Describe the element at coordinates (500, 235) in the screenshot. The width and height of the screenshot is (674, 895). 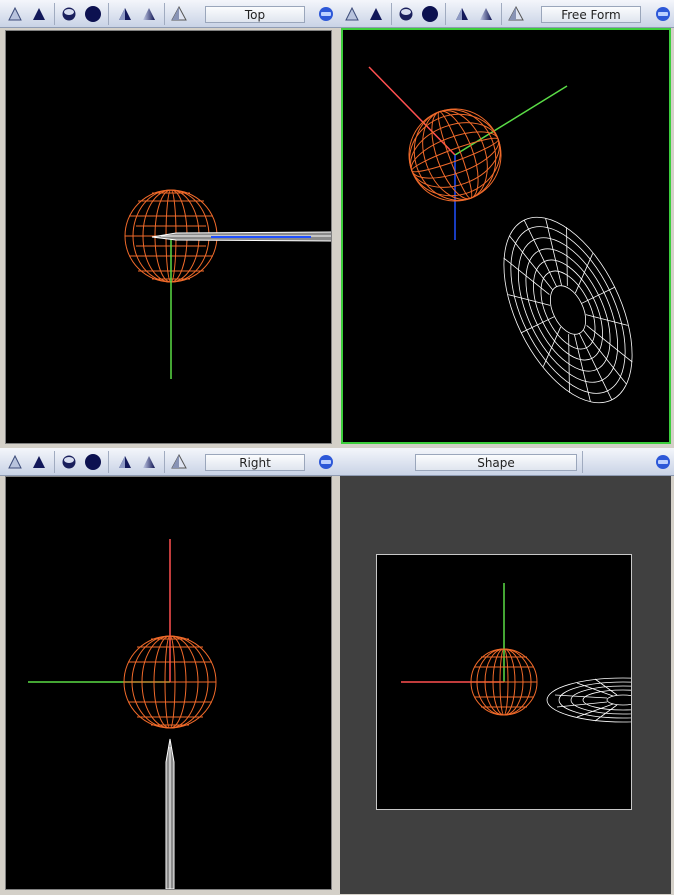
I see `free-form-scene` at that location.